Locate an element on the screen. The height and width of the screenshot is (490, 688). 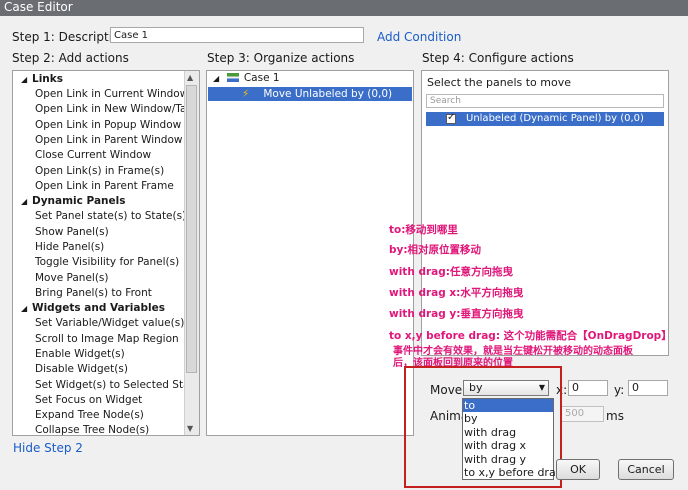
annotation-to: to:移动到哪里 is located at coordinates (423, 230).